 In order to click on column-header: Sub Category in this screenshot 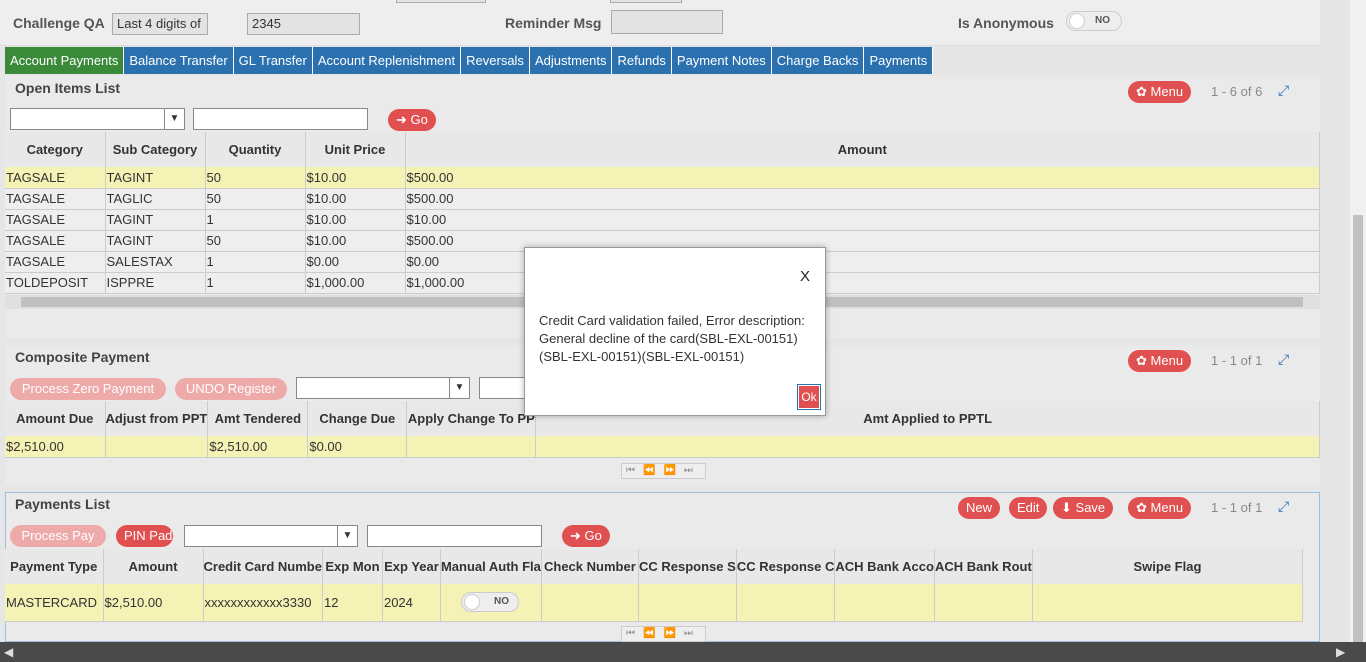, I will do `click(155, 149)`.